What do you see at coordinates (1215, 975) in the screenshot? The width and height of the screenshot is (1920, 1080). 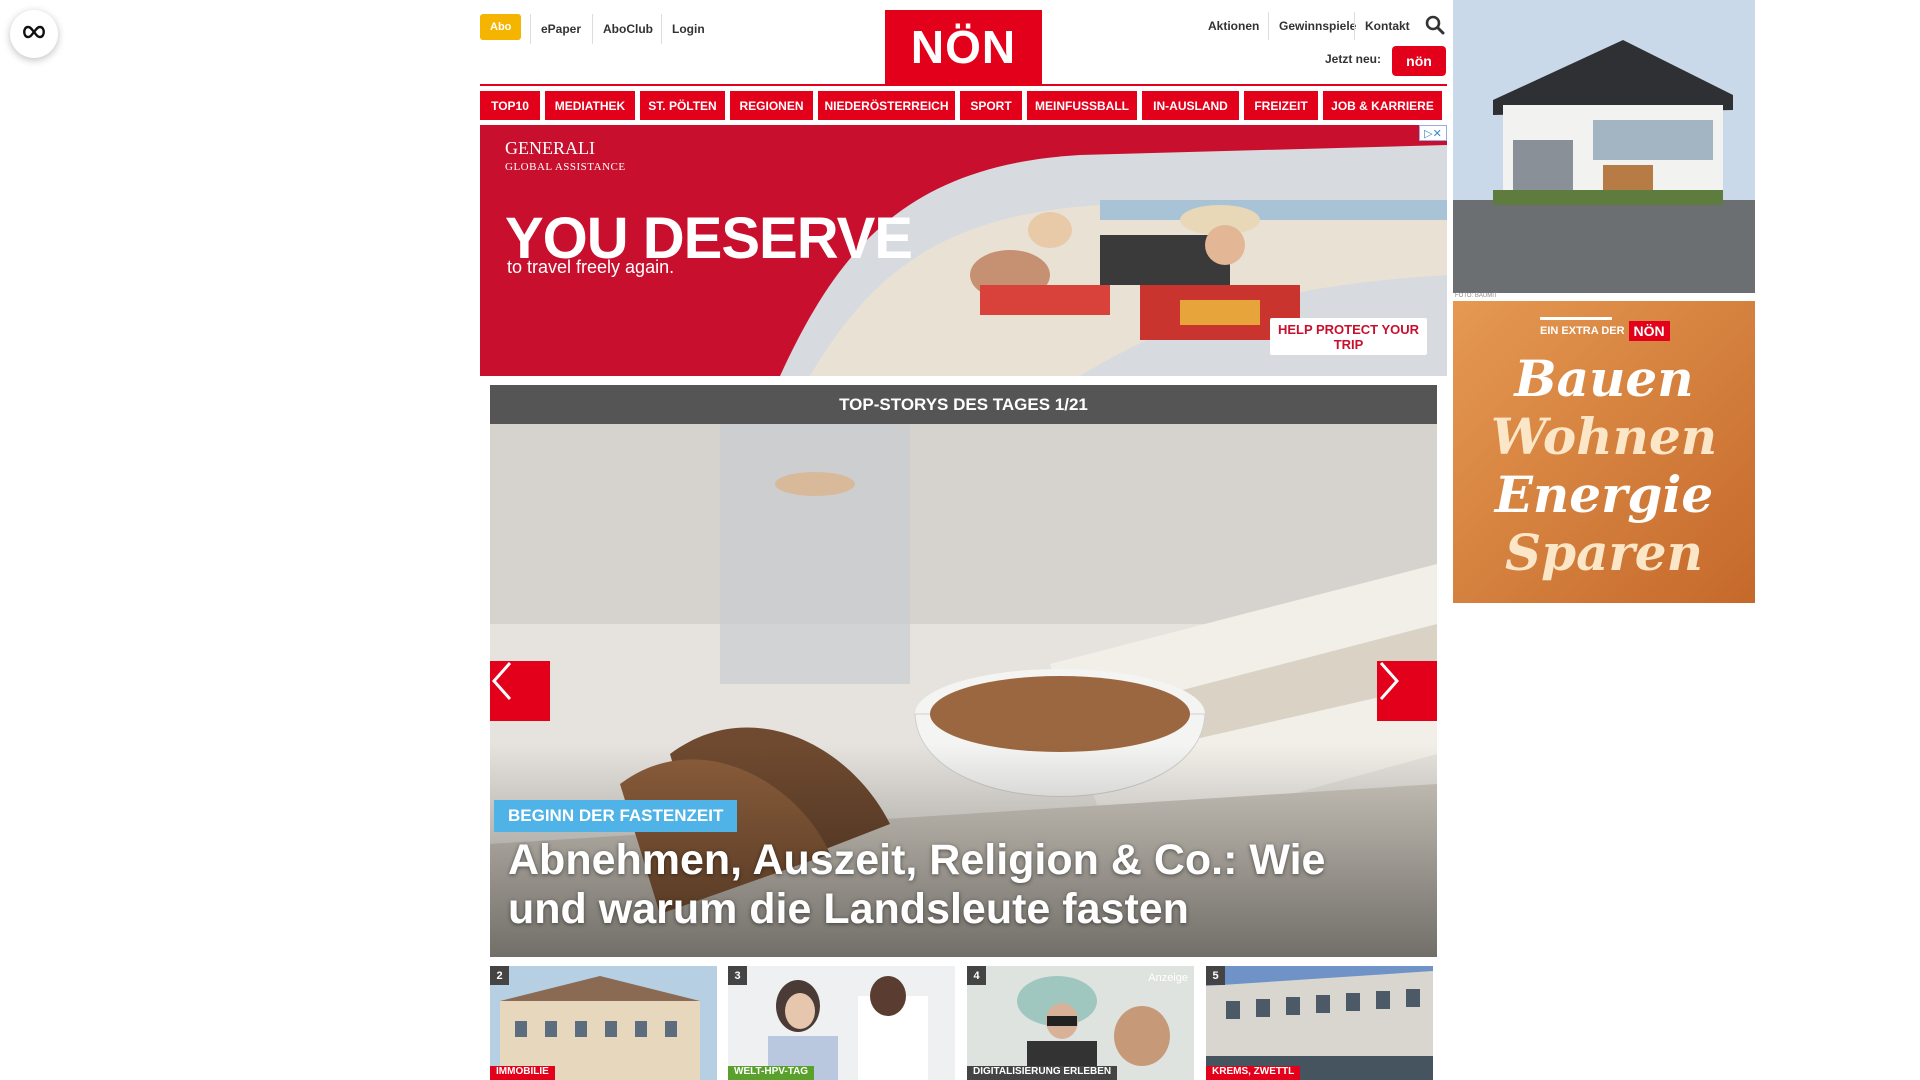 I see `thumb-number: 5` at bounding box center [1215, 975].